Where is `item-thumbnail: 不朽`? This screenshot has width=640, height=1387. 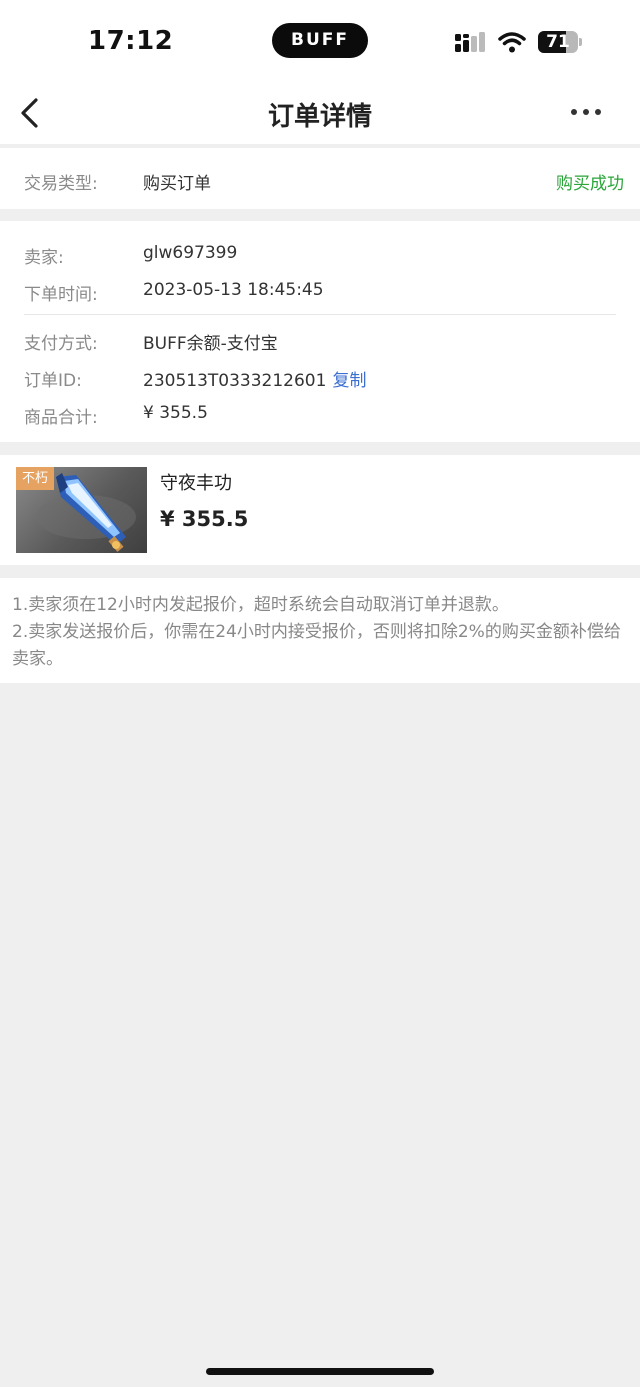
item-thumbnail: 不朽 is located at coordinates (81, 510).